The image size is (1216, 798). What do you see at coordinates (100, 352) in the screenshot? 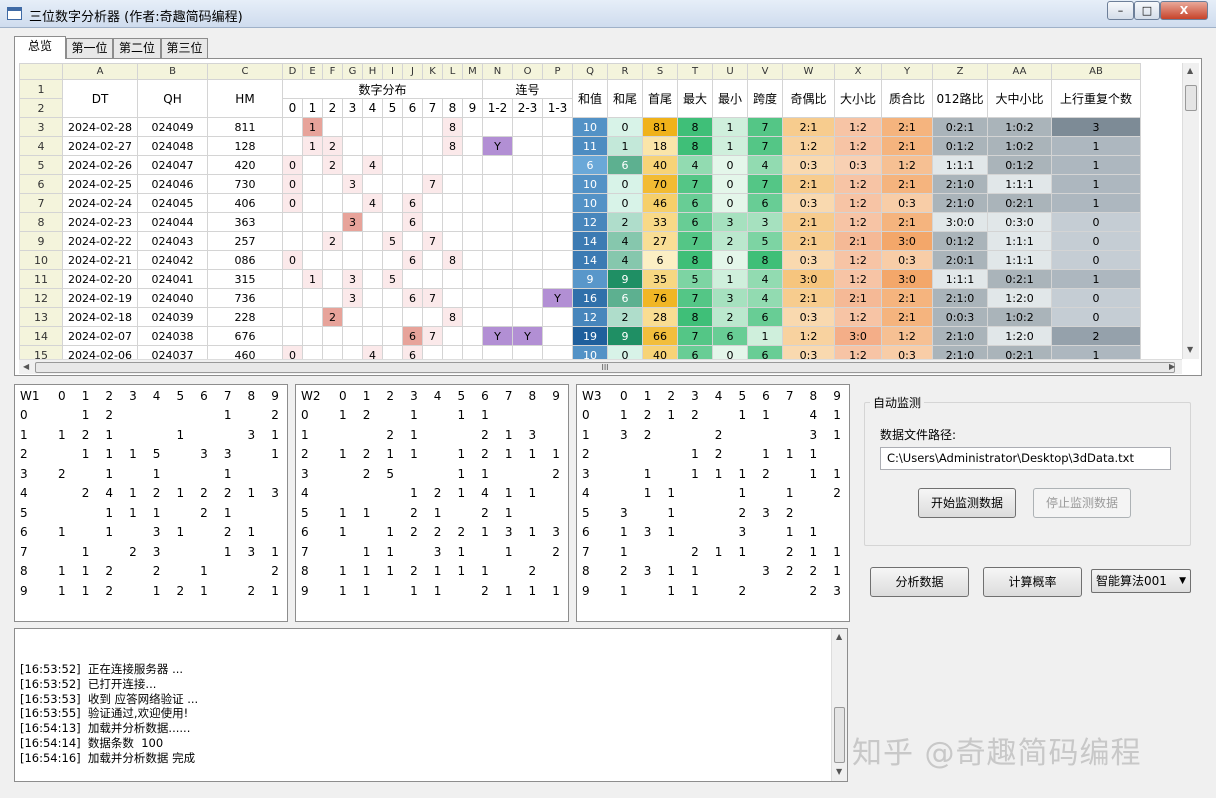
I see `cell-date: 2024-02-06` at bounding box center [100, 352].